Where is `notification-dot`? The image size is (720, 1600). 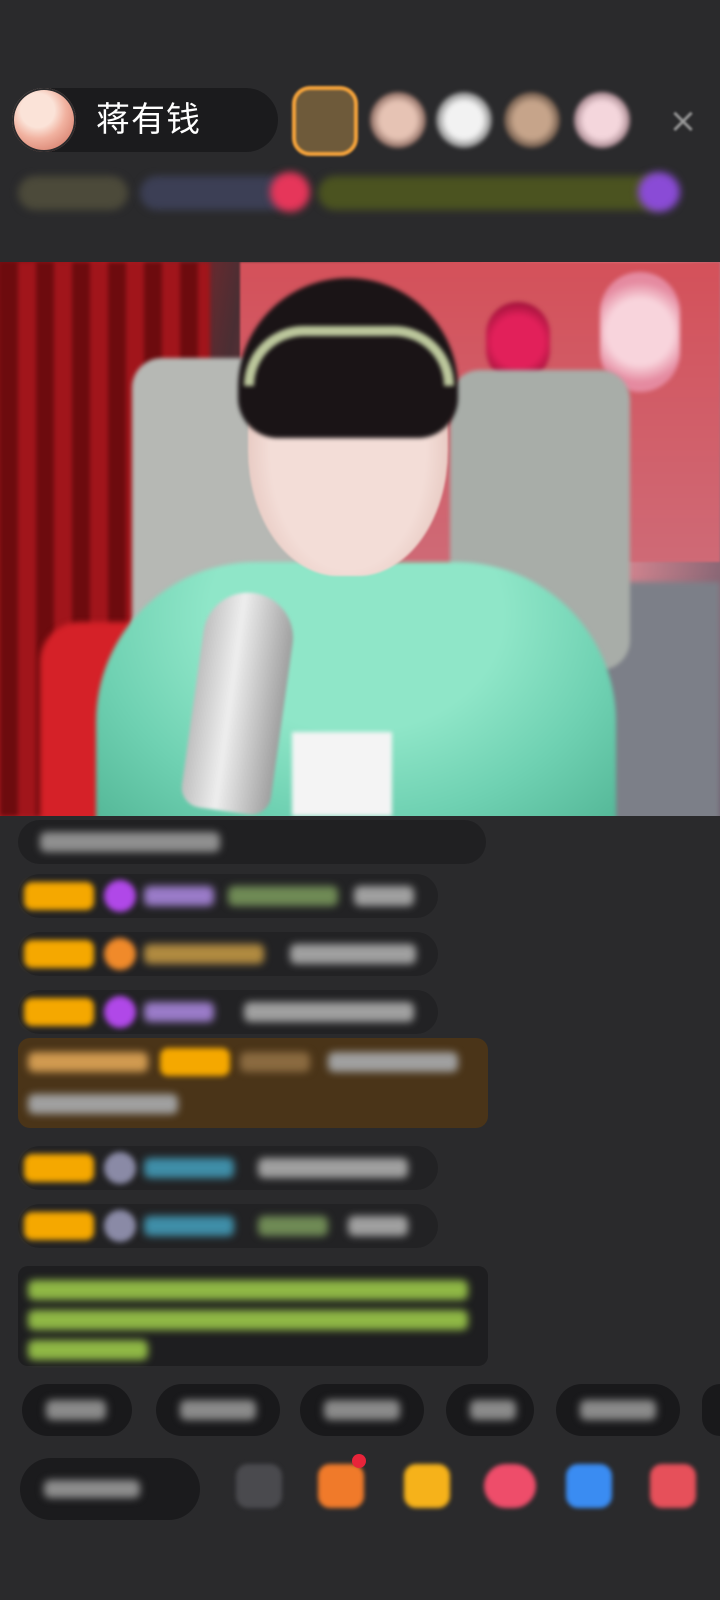
notification-dot is located at coordinates (359, 1461).